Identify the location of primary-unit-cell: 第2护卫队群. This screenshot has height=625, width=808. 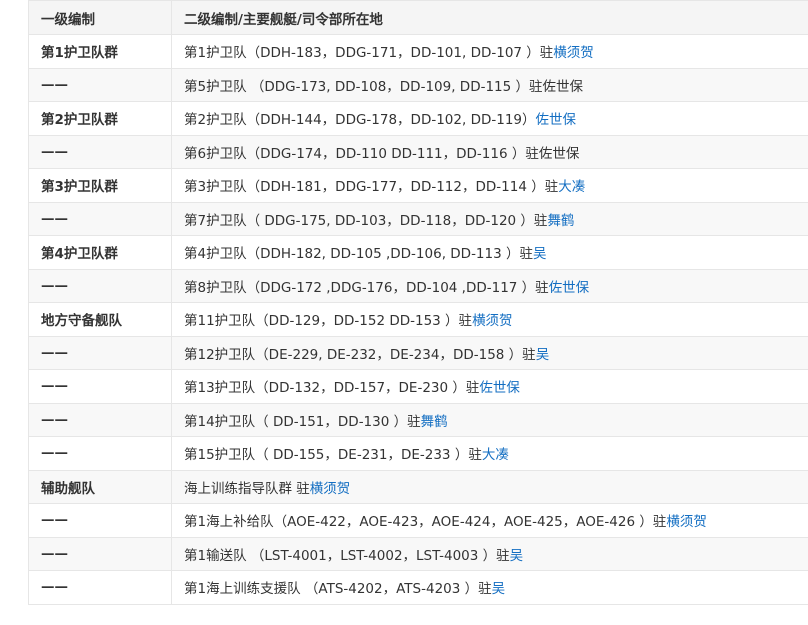
(100, 118).